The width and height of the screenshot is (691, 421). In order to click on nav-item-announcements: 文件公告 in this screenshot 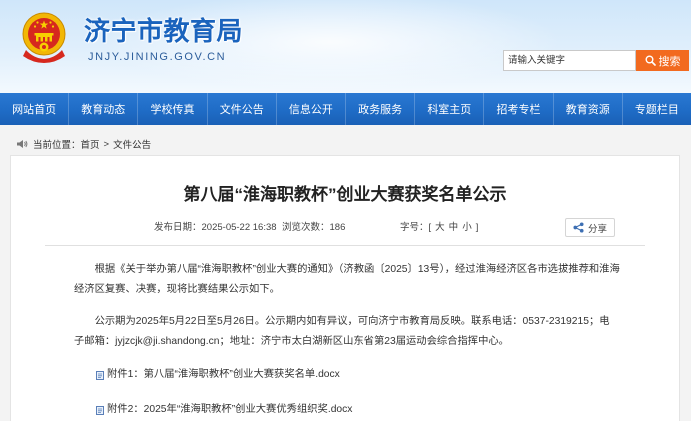, I will do `click(241, 109)`.